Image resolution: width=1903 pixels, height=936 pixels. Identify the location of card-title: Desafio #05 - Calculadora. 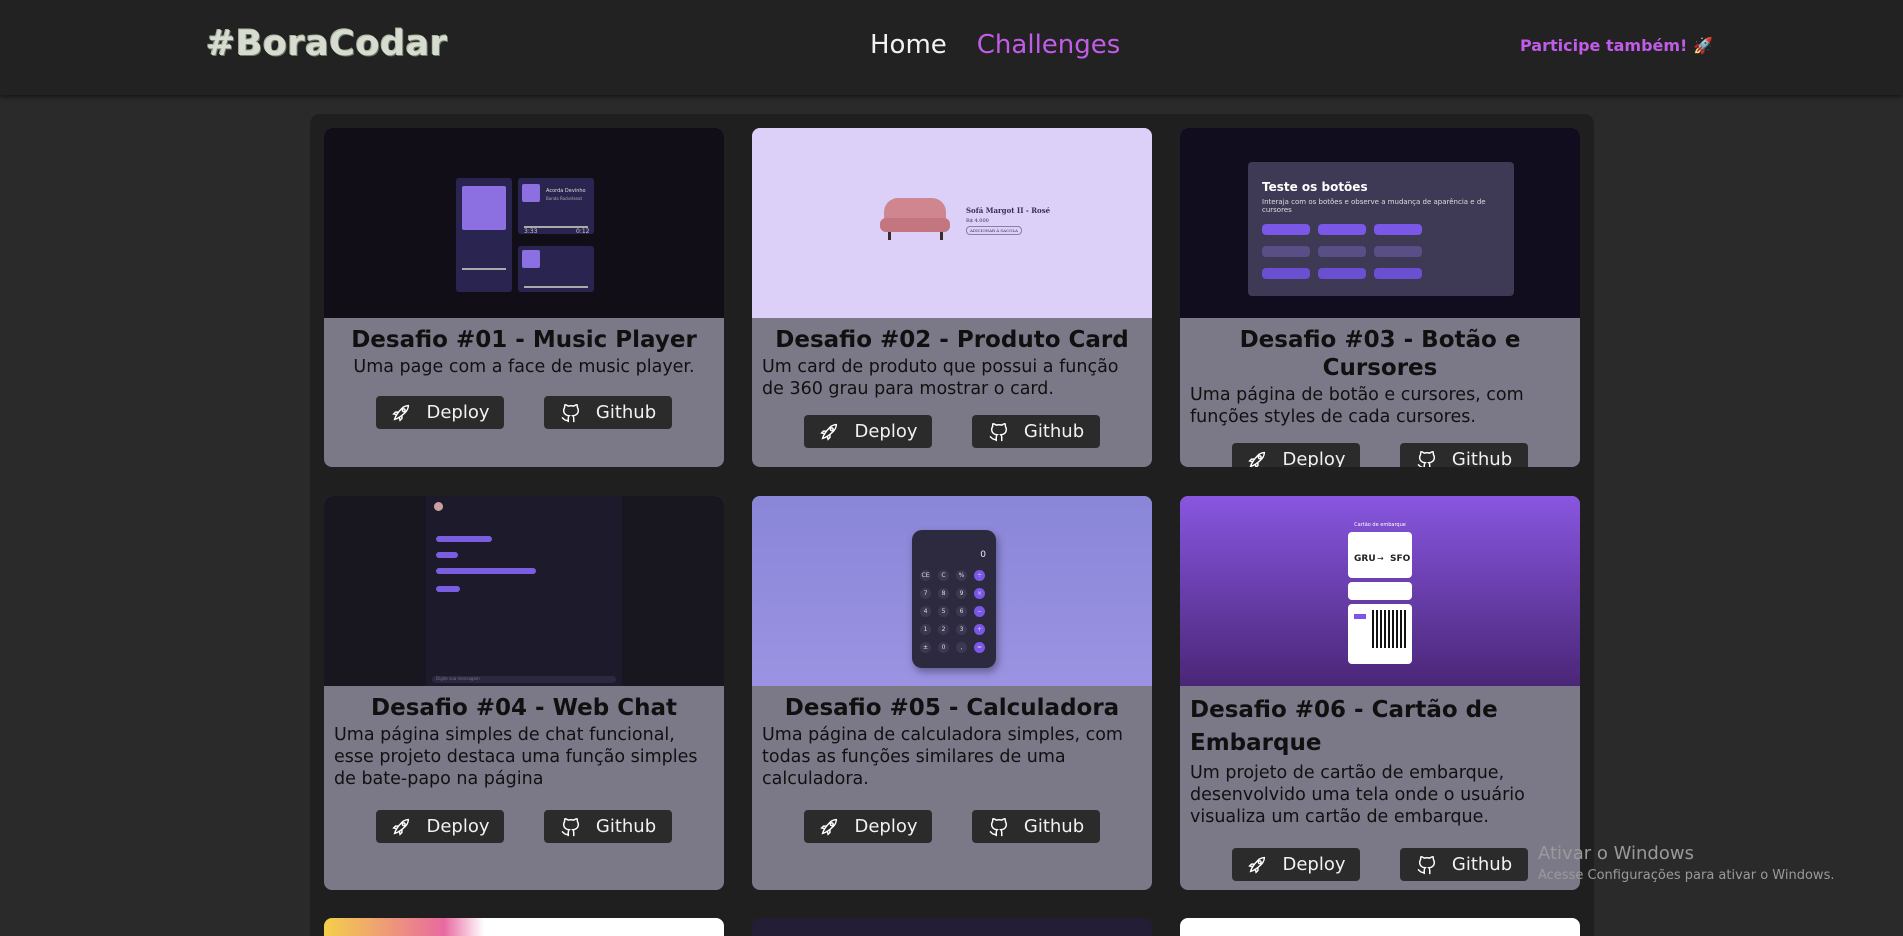
(952, 708).